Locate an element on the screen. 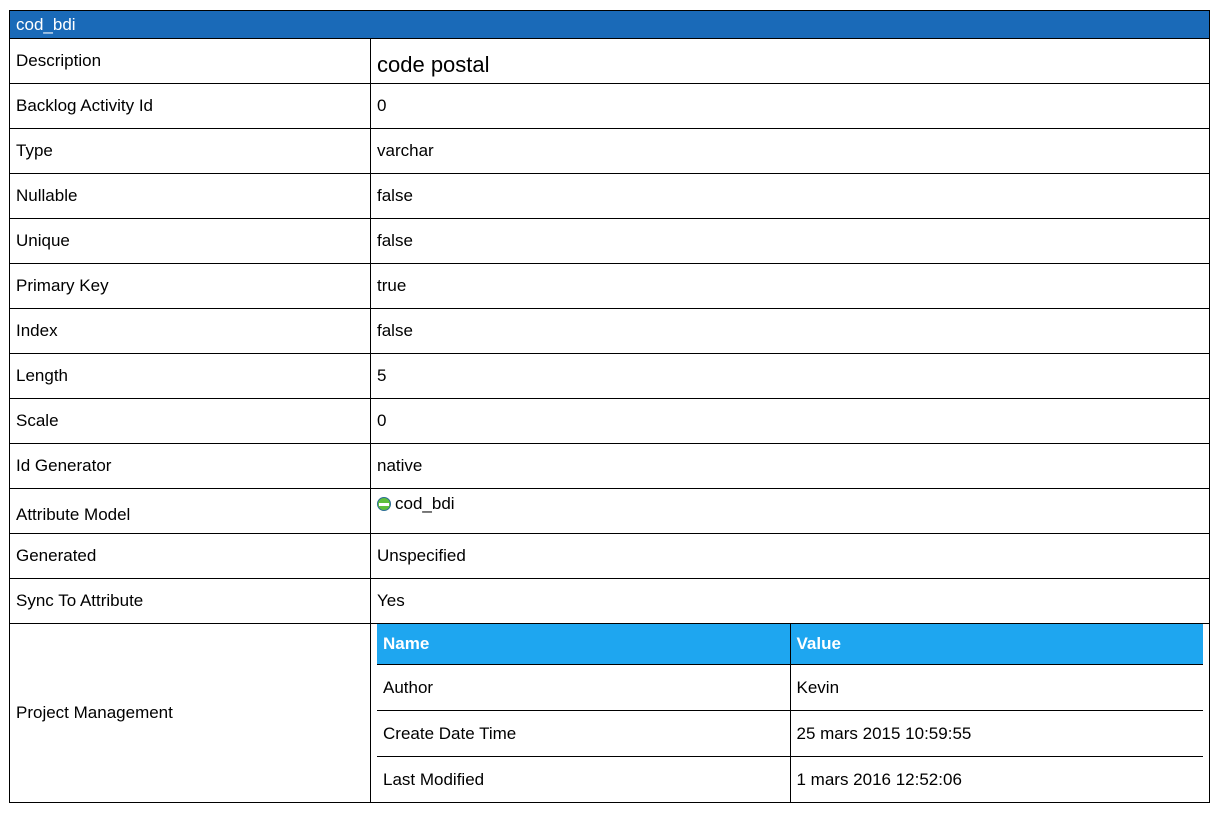 This screenshot has width=1211, height=819. row-value-primary-key: true is located at coordinates (790, 286).